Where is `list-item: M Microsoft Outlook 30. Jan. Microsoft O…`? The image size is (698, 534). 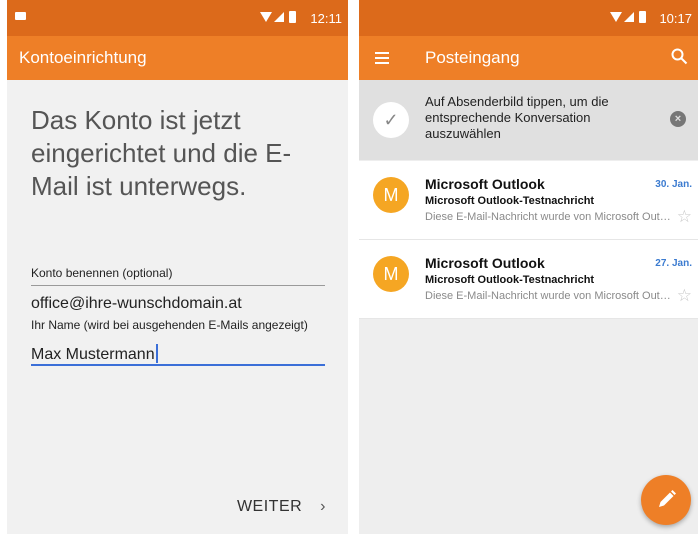 list-item: M Microsoft Outlook 30. Jan. Microsoft O… is located at coordinates (528, 200).